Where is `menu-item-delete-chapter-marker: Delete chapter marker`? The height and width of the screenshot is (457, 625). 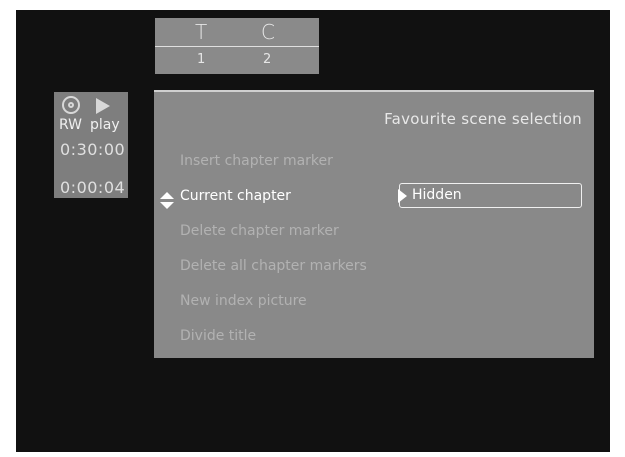
menu-item-delete-chapter-marker: Delete chapter marker is located at coordinates (259, 231).